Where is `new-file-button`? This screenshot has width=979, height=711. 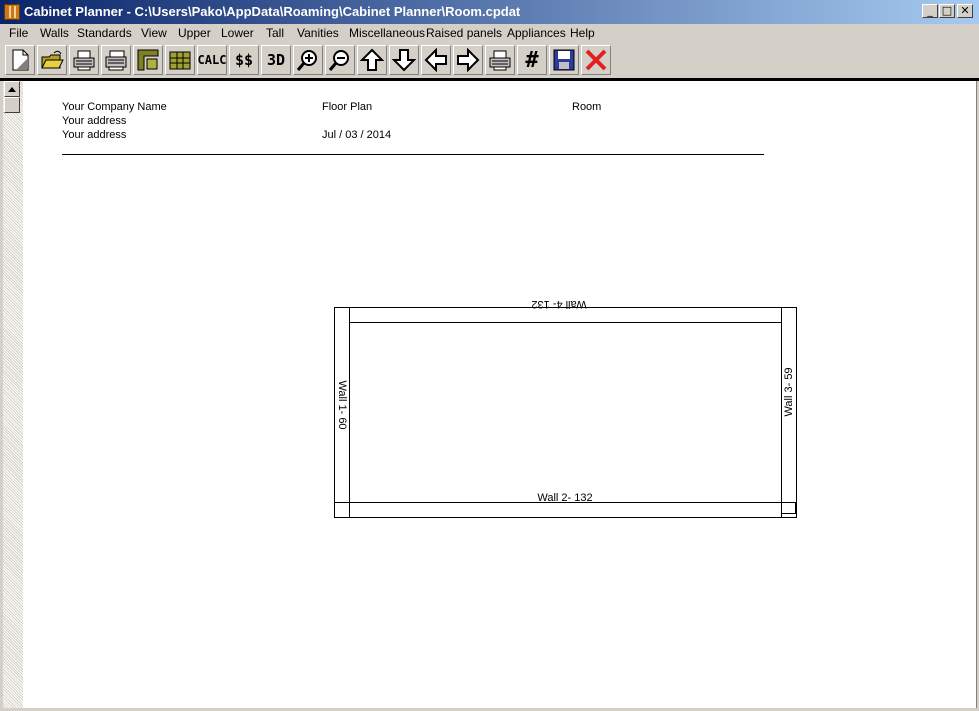
new-file-button is located at coordinates (20, 60).